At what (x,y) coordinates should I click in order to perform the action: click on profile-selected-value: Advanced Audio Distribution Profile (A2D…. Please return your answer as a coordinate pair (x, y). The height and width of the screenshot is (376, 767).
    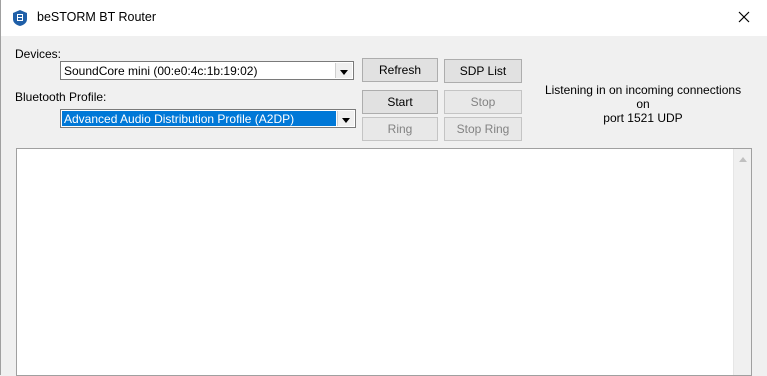
    Looking at the image, I should click on (179, 119).